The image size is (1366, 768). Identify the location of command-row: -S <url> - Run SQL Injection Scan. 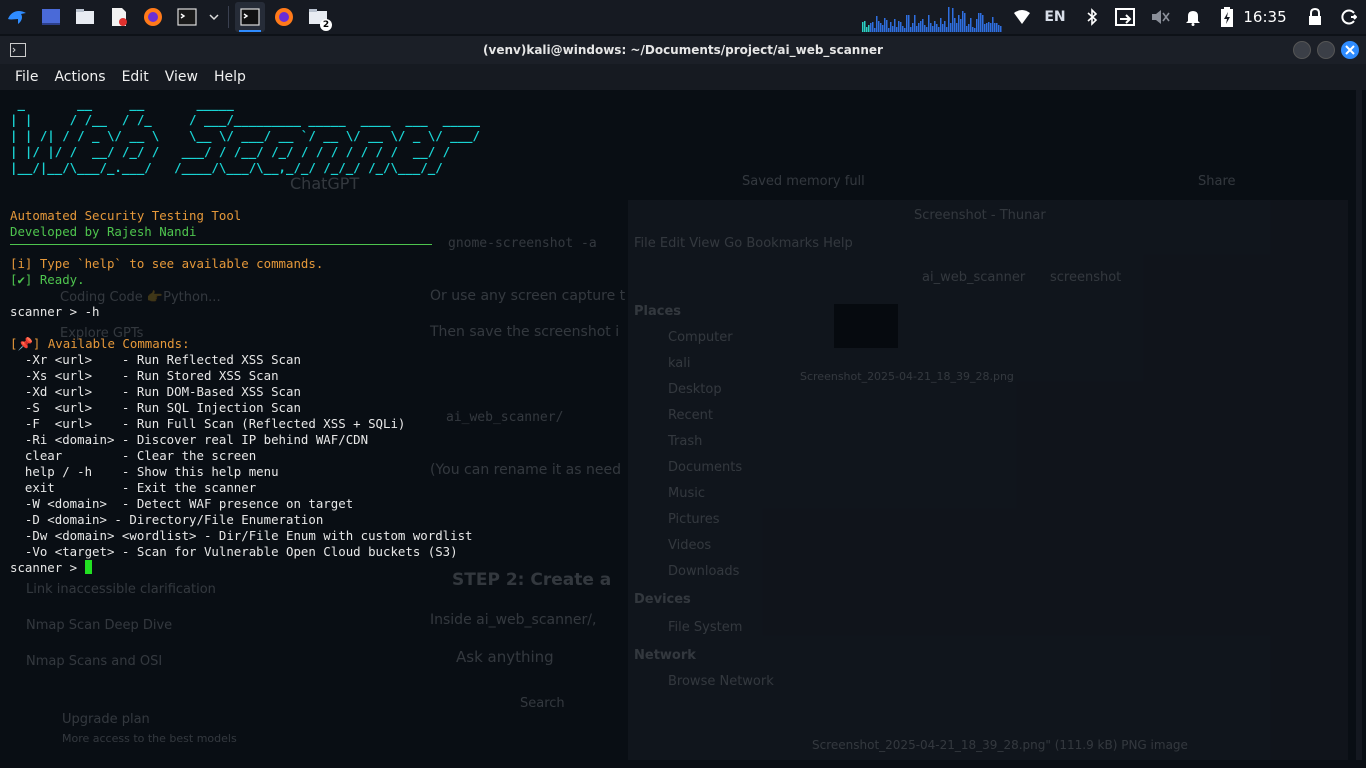
(155, 407).